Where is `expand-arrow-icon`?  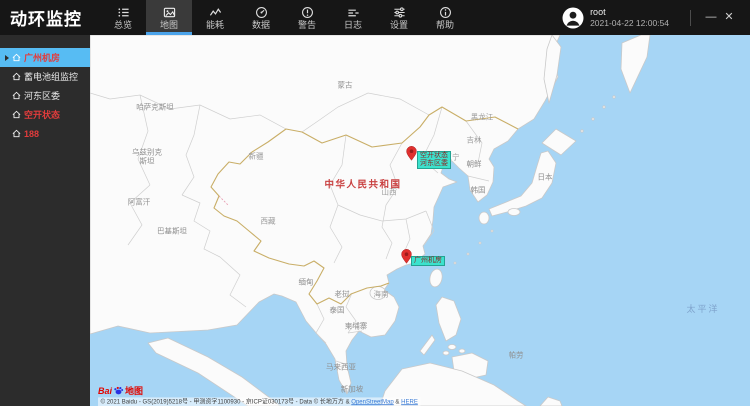
expand-arrow-icon is located at coordinates (8, 57).